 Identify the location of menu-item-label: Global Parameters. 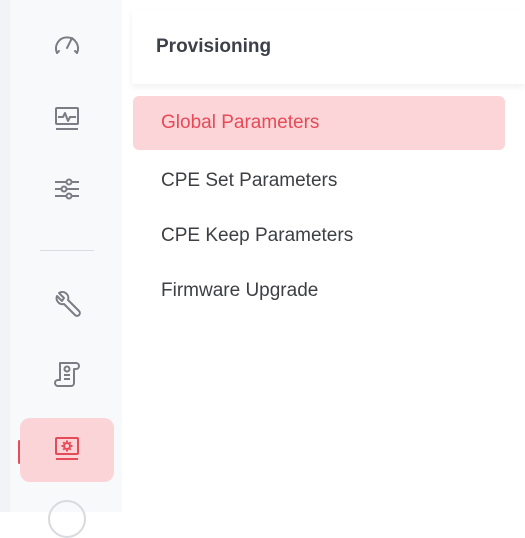
(240, 122).